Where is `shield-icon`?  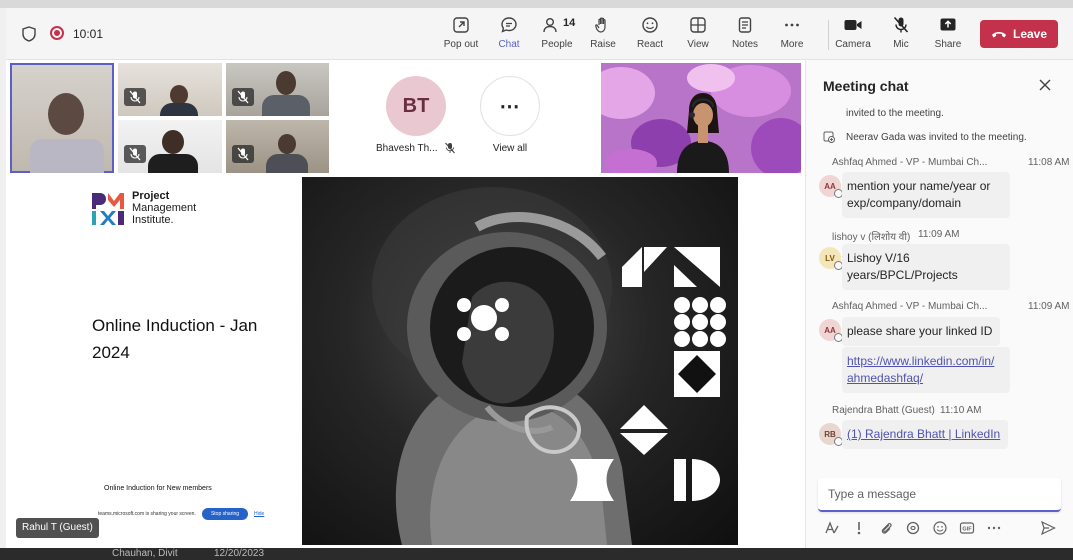 shield-icon is located at coordinates (29, 34).